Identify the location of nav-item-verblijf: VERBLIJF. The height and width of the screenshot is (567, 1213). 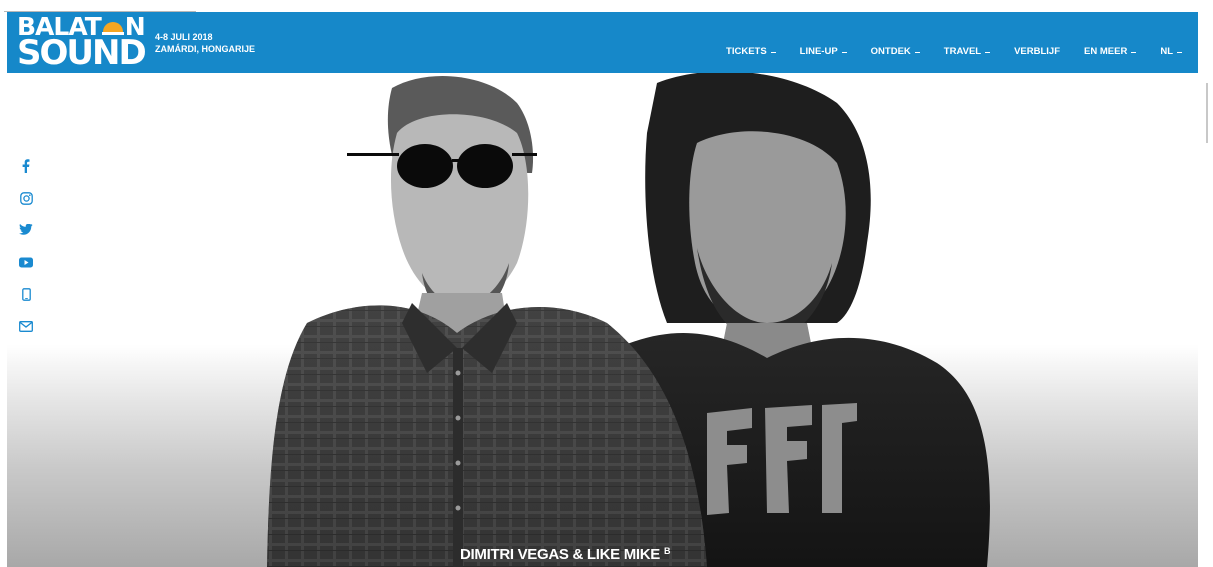
(1037, 51).